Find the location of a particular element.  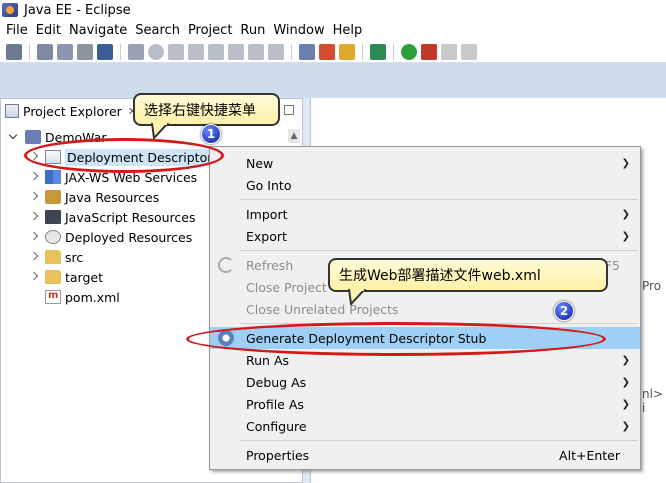

context-menu-item-close-unrelated-projects: Close Unrelated Projects is located at coordinates (425, 309).